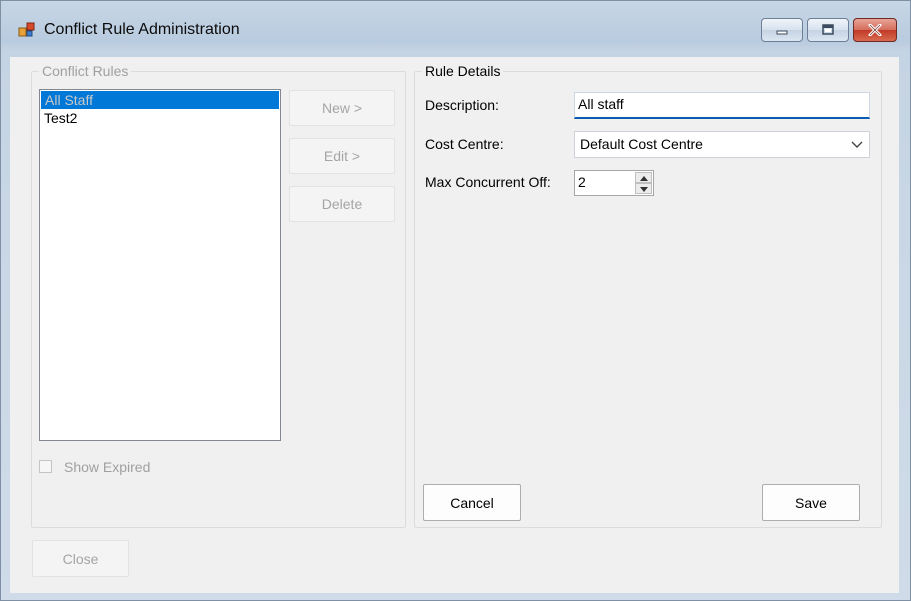 Image resolution: width=911 pixels, height=601 pixels. What do you see at coordinates (342, 108) in the screenshot?
I see `new-button: New >` at bounding box center [342, 108].